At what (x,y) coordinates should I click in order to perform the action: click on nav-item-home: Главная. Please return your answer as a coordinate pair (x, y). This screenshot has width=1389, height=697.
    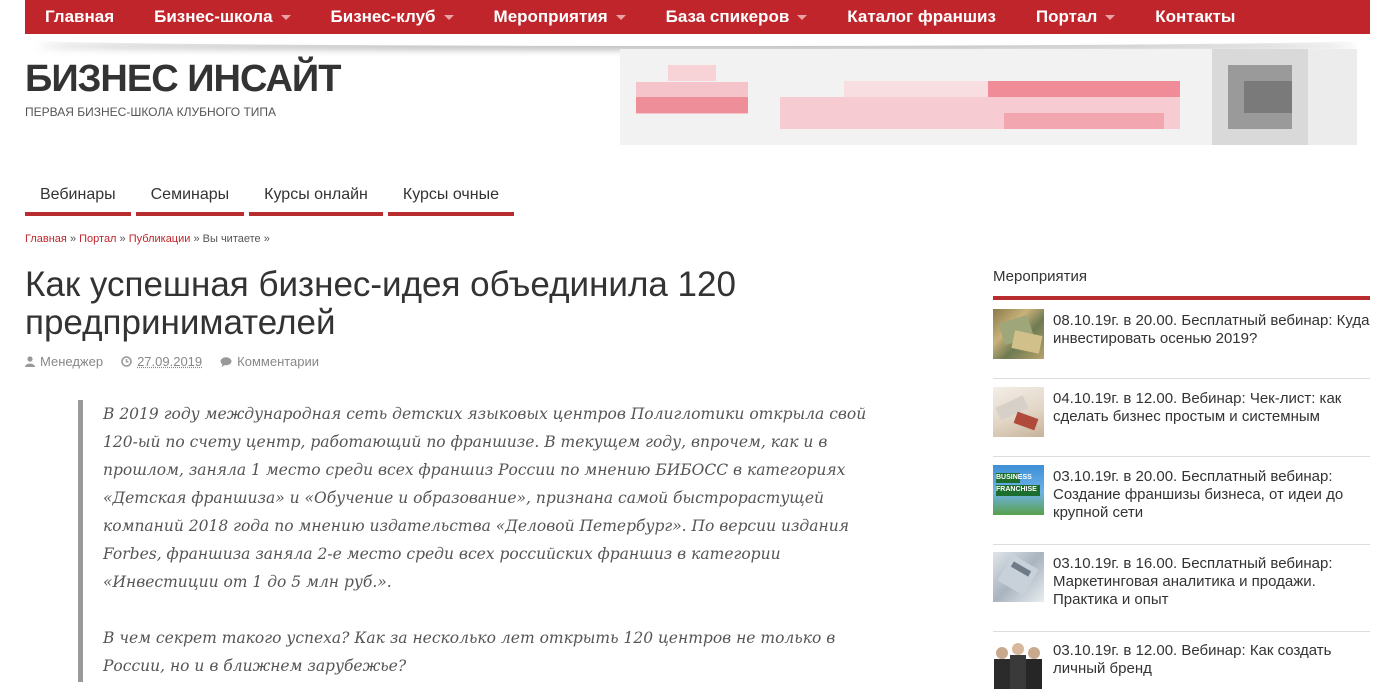
    Looking at the image, I should click on (79, 17).